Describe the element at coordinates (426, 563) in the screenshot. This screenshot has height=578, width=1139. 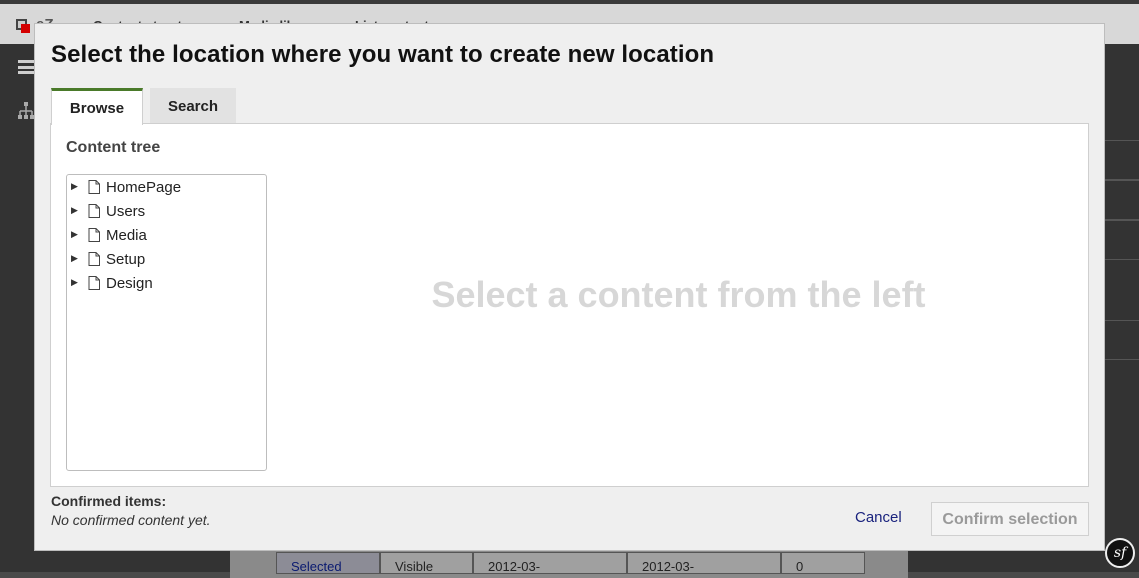
I see `table-cell: Visible` at that location.